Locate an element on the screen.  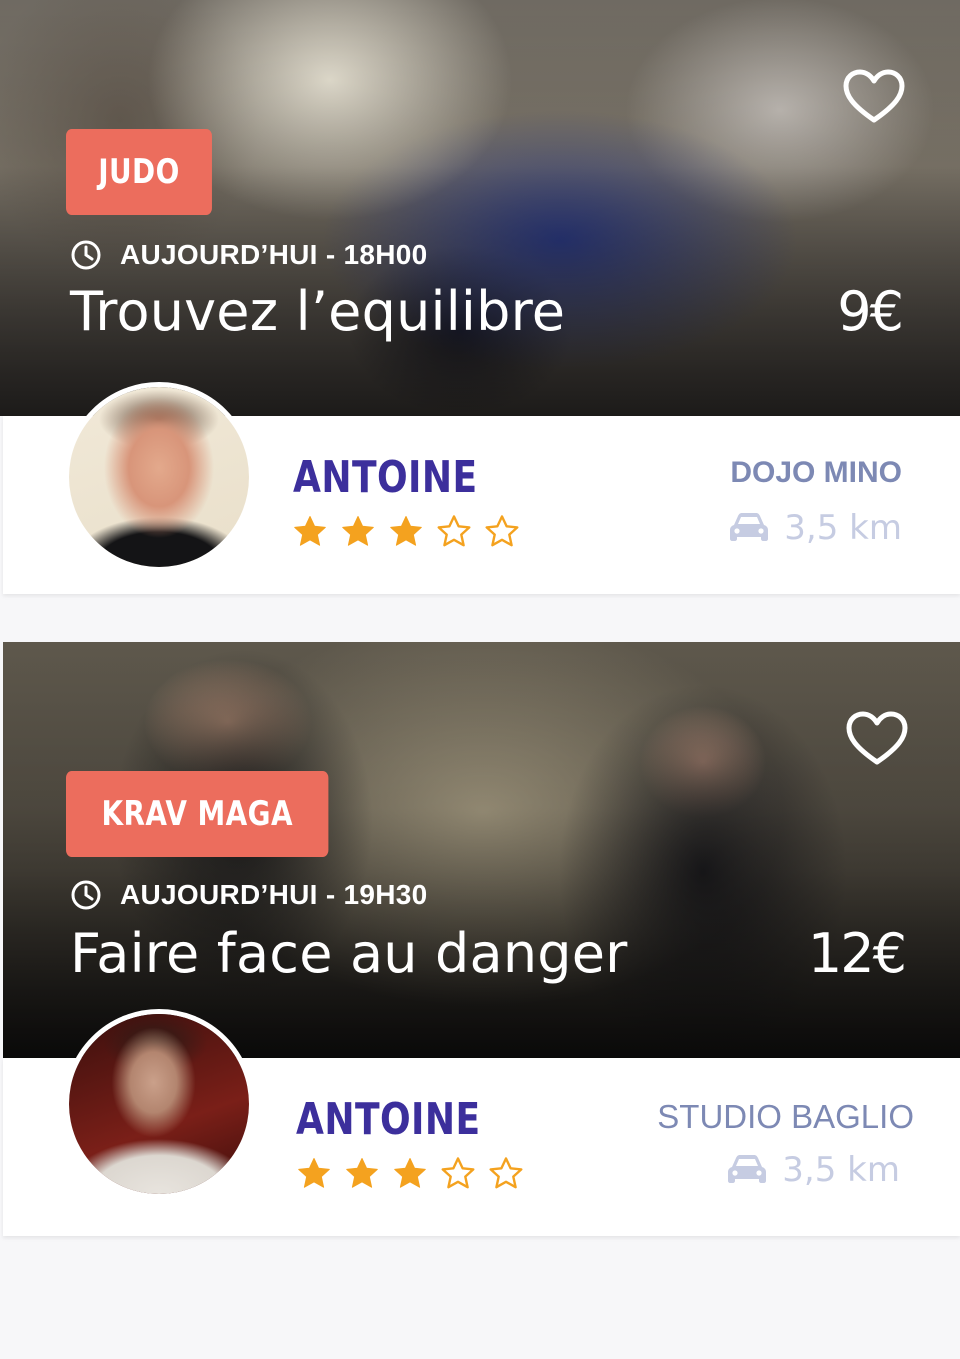
class-time: AUJOURD’HUI - 19H30 is located at coordinates (249, 895).